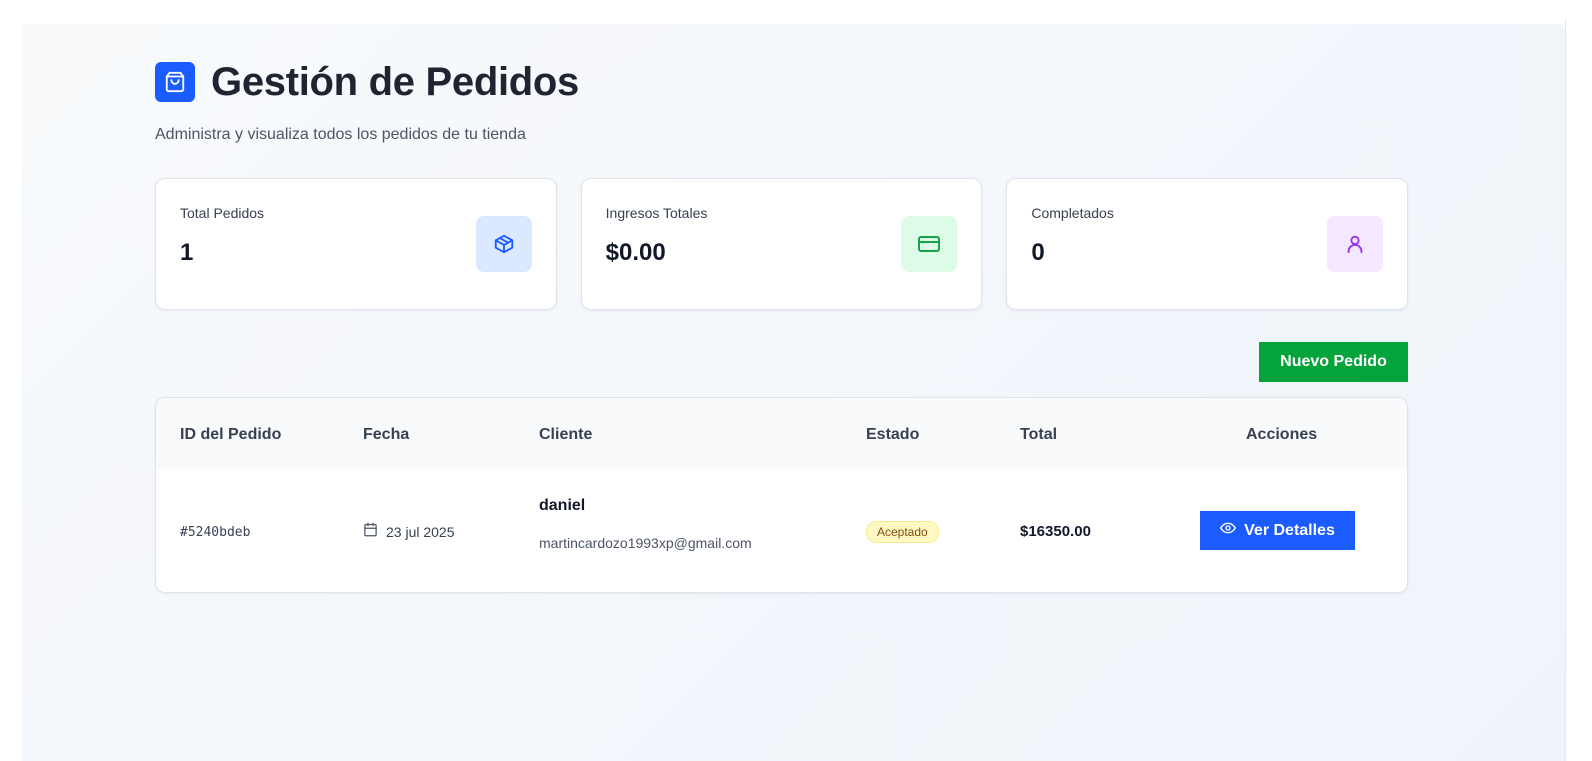  Describe the element at coordinates (175, 82) in the screenshot. I see `shopping-bag-icon` at that location.